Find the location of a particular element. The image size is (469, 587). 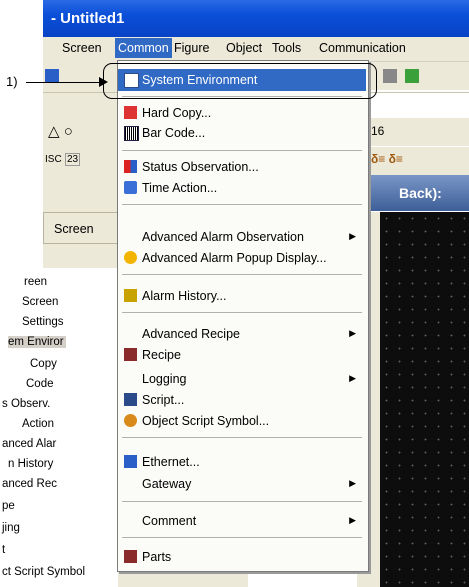

drawing-canvas is located at coordinates (424, 399).